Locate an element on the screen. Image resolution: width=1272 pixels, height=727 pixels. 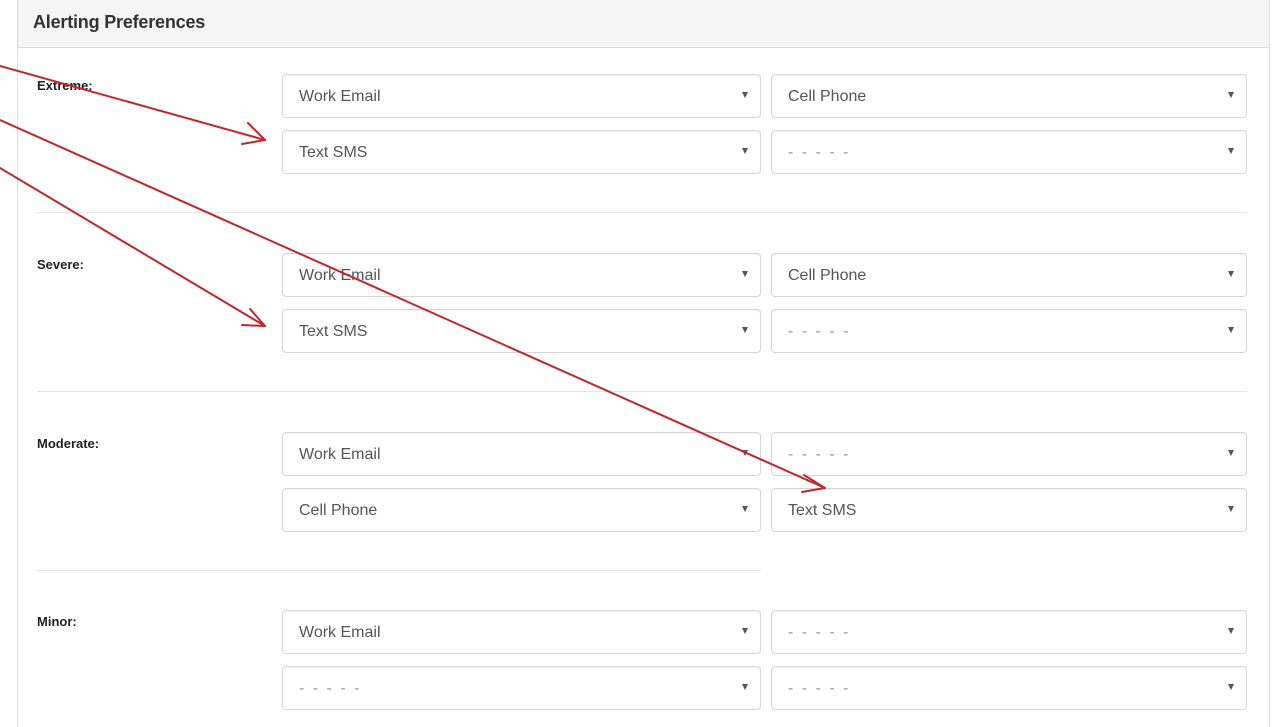
moderate-select-2: - - - - - is located at coordinates (1009, 454).